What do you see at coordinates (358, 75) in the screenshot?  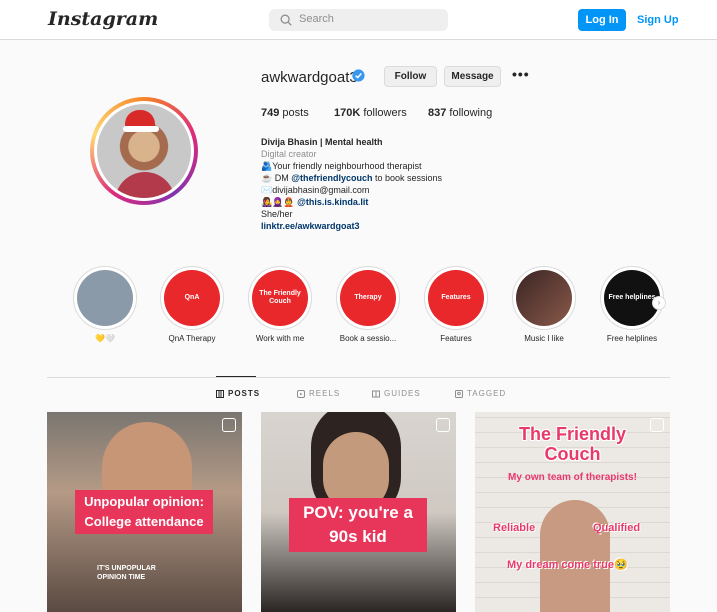 I see `verified-badge-icon` at bounding box center [358, 75].